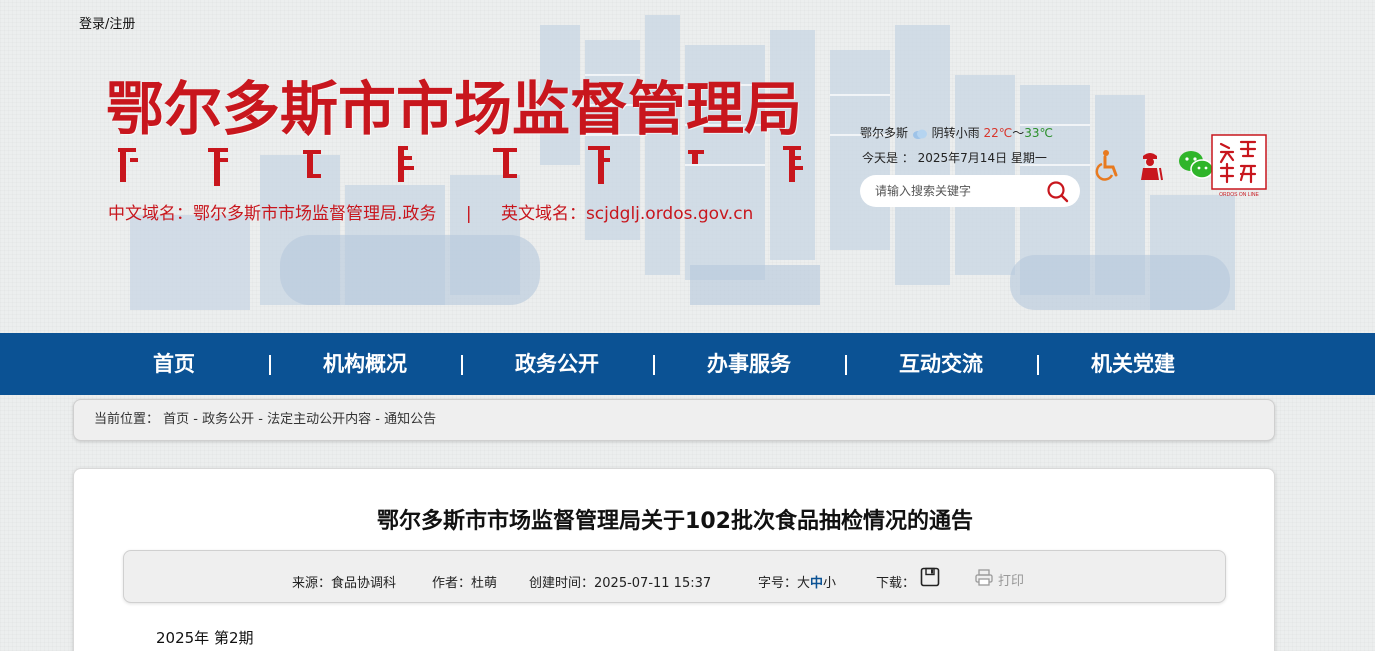 This screenshot has width=1375, height=651. What do you see at coordinates (1239, 166) in the screenshot?
I see `ordos-online-logo: ORDOS ON LINE` at bounding box center [1239, 166].